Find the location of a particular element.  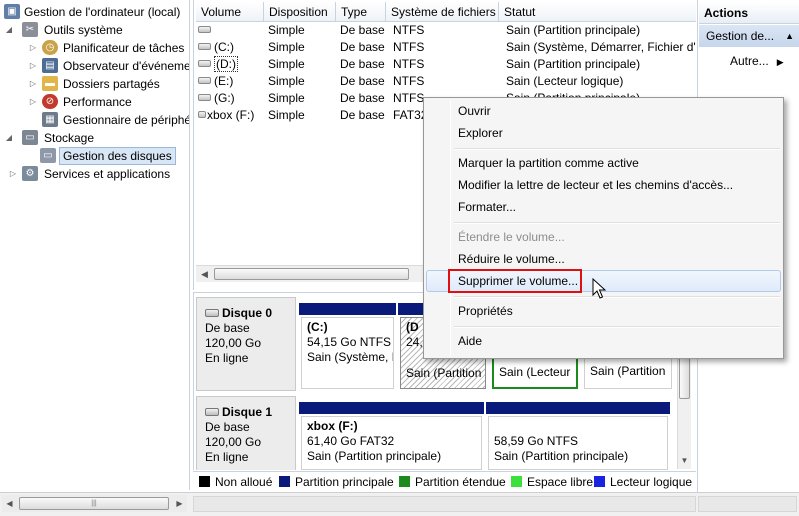

disk-icon is located at coordinates (212, 411).